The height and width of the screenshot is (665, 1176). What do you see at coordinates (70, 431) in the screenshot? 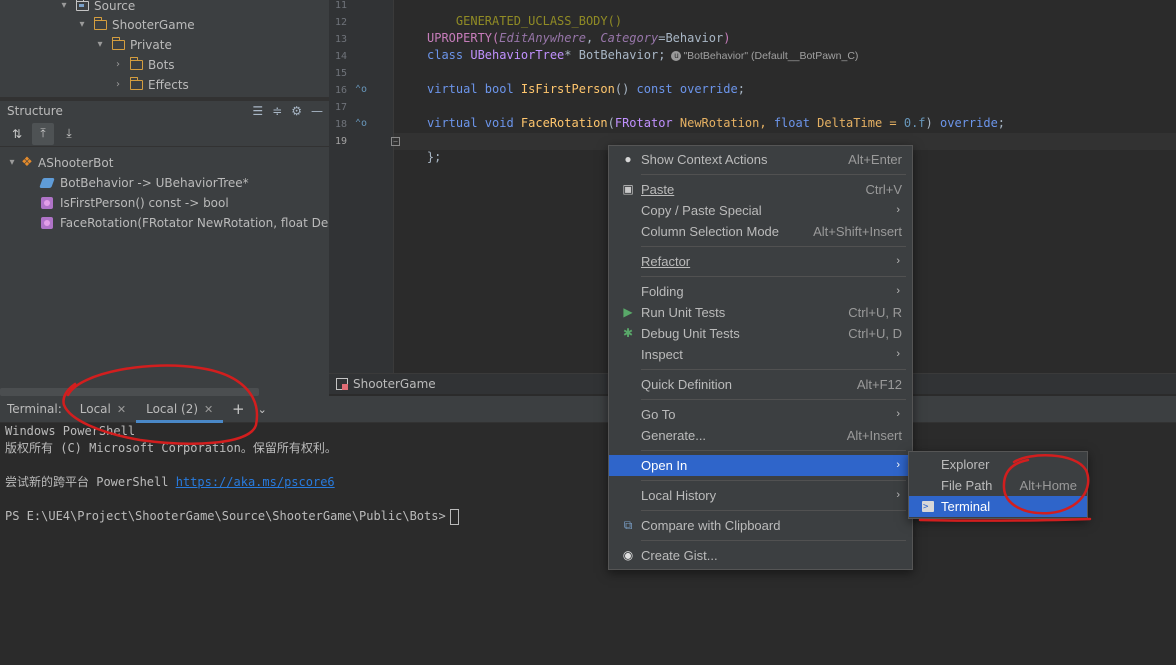
I see `terminal-line: Windows PowerShell` at bounding box center [70, 431].